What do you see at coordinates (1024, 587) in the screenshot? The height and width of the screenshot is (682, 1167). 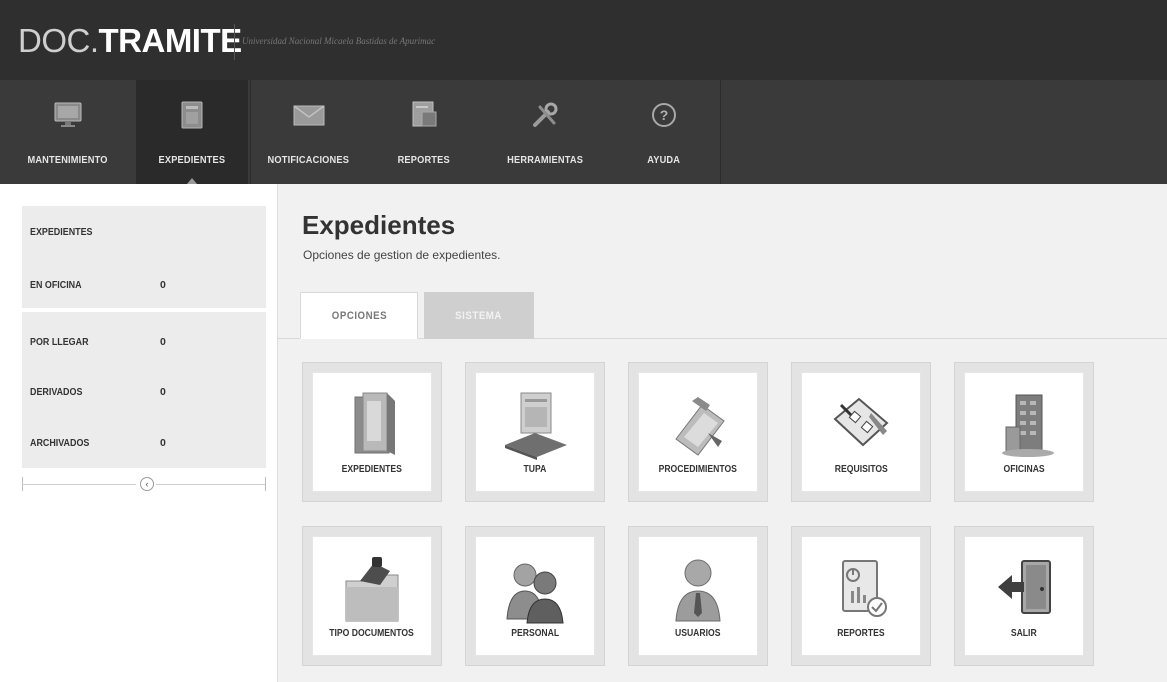 I see `exit-door-icon` at bounding box center [1024, 587].